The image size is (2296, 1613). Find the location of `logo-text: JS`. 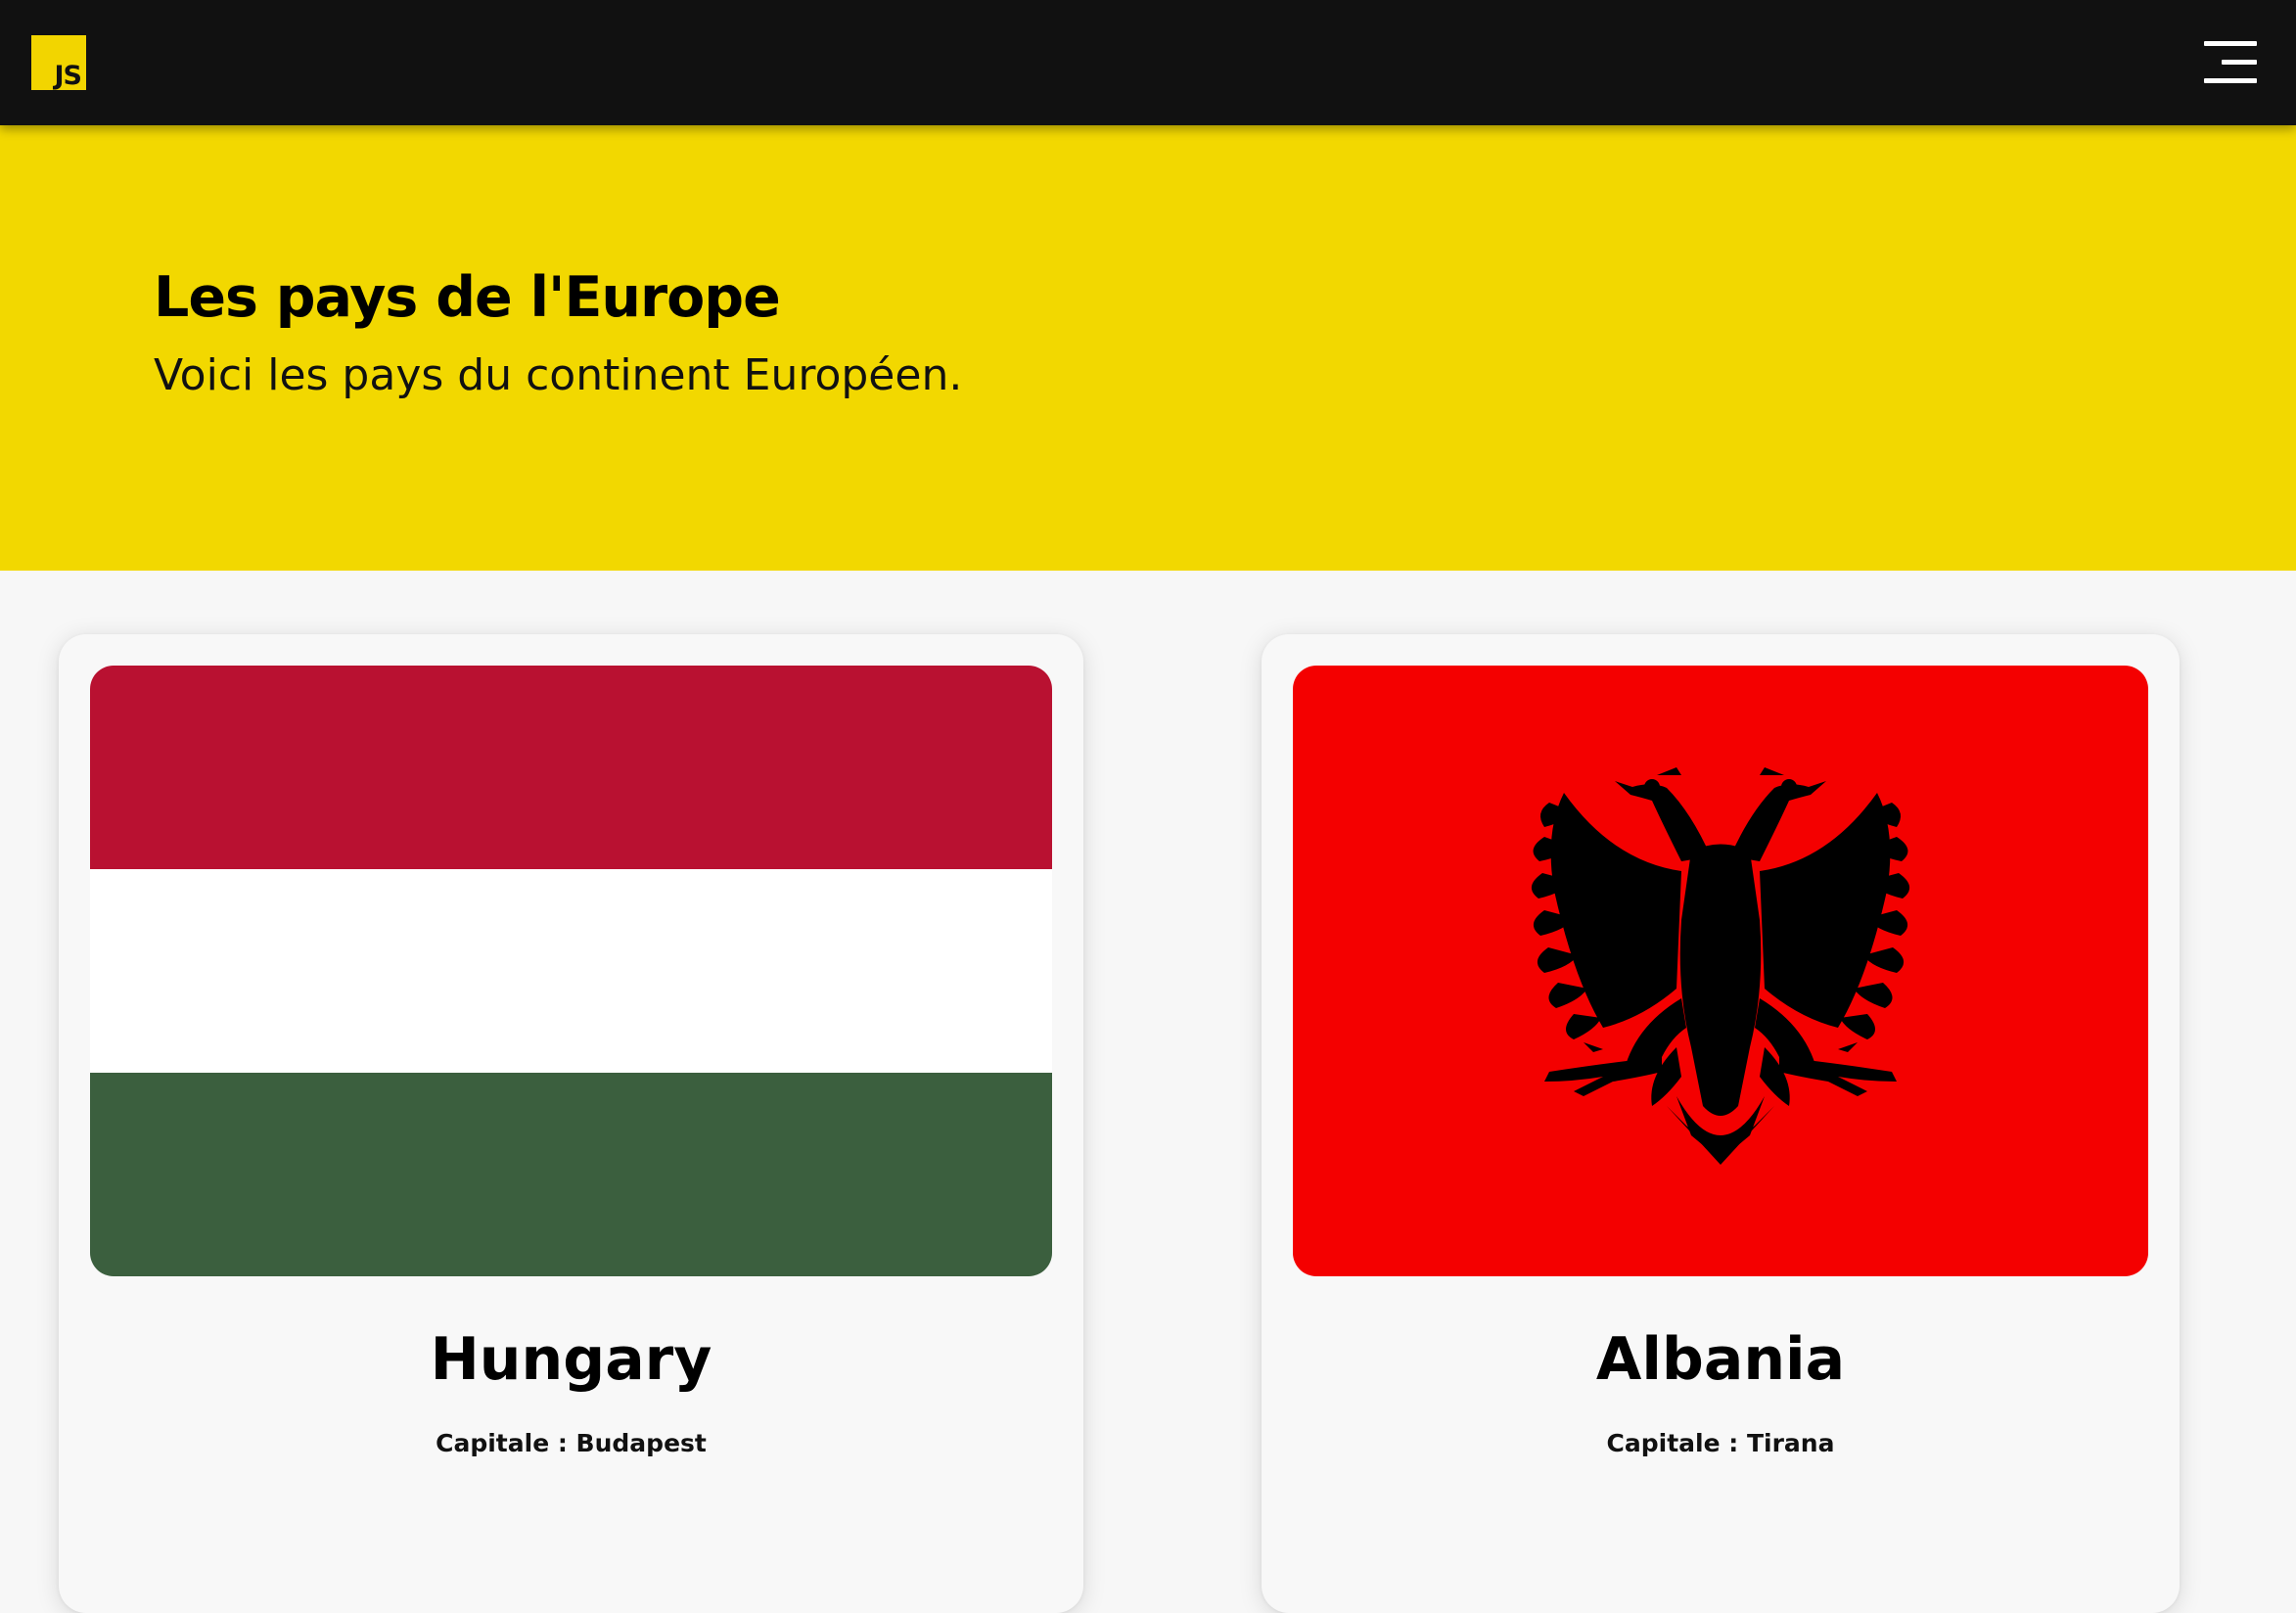

logo-text: JS is located at coordinates (68, 76).